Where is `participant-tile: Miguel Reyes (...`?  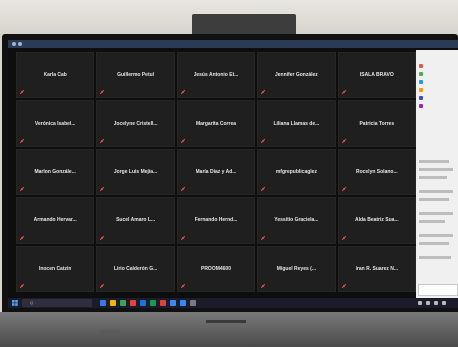
participant-tile: Miguel Reyes (... is located at coordinates (296, 268).